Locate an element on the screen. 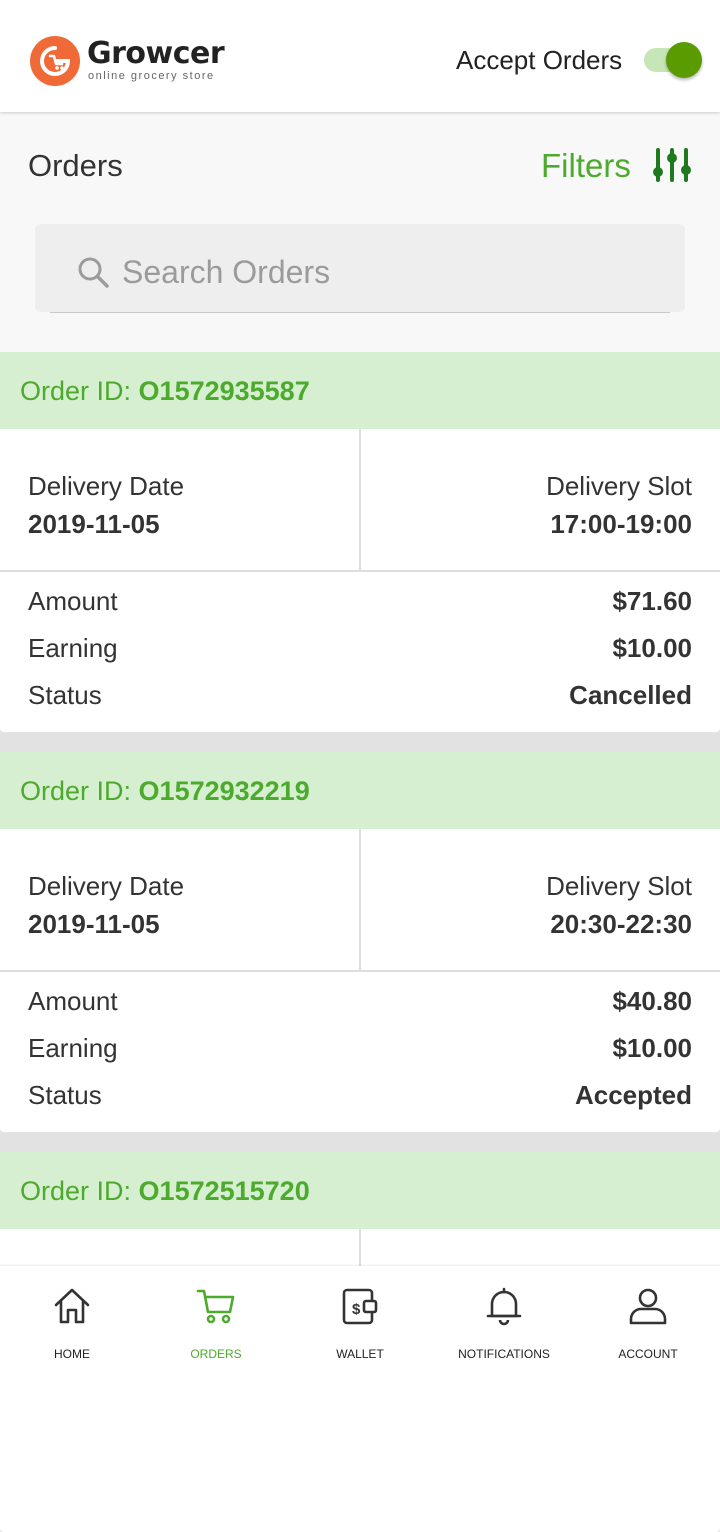 This screenshot has width=720, height=1532. brand-tagline: online grocery store is located at coordinates (151, 76).